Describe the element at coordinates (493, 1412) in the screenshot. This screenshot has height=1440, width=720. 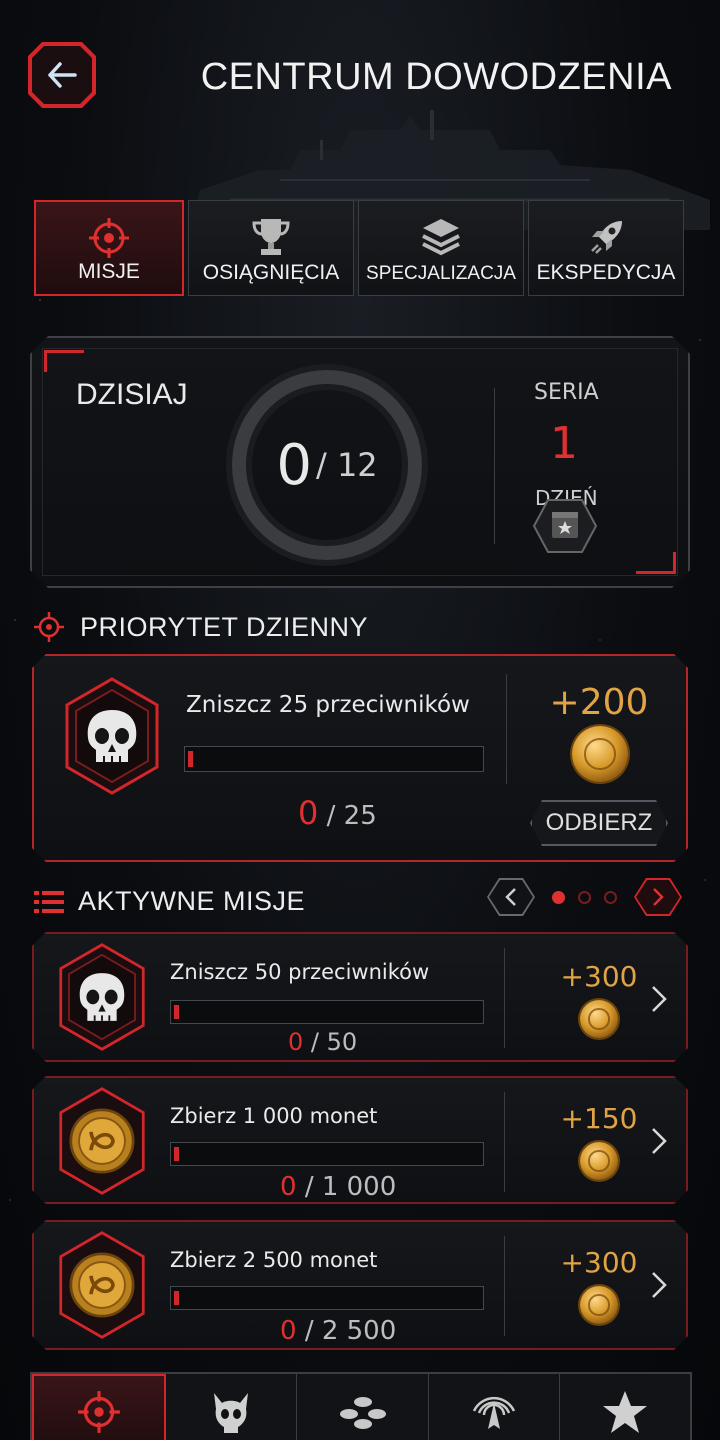
I see `radar-ship-icon` at that location.